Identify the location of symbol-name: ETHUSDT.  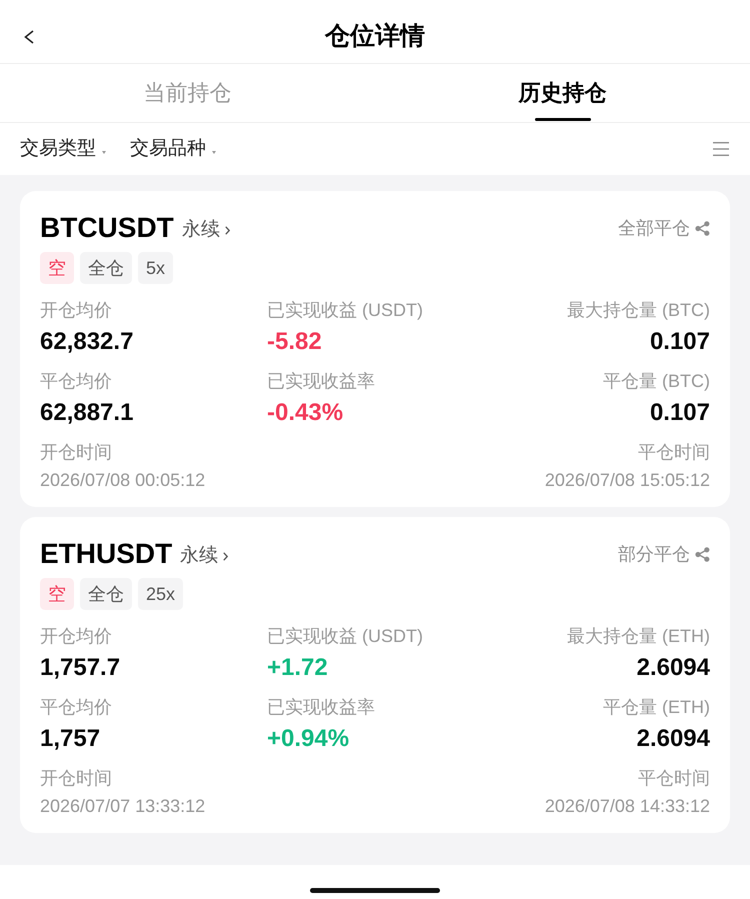
(106, 554).